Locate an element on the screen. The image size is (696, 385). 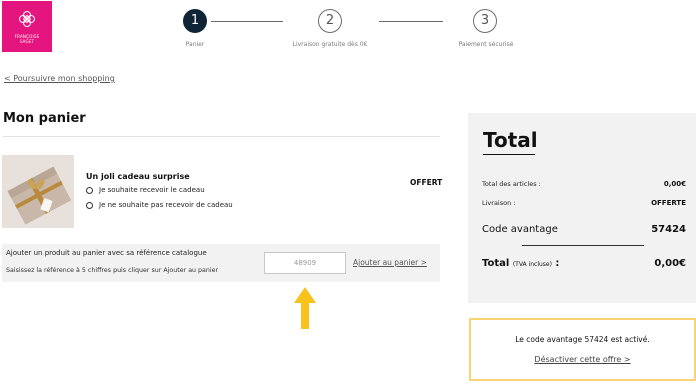
step-3-label: Paiement sécurisé is located at coordinates (486, 44).